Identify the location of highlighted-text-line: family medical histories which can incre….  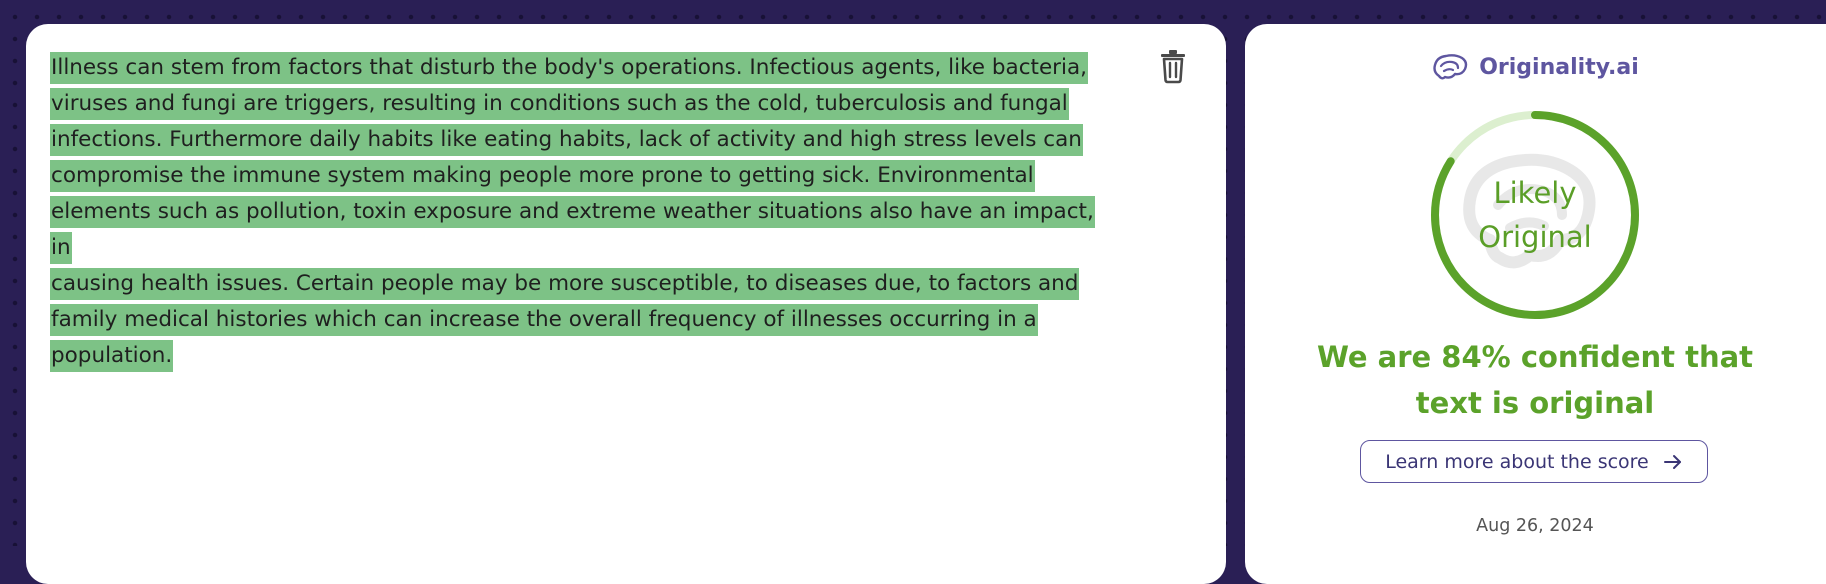
(544, 320).